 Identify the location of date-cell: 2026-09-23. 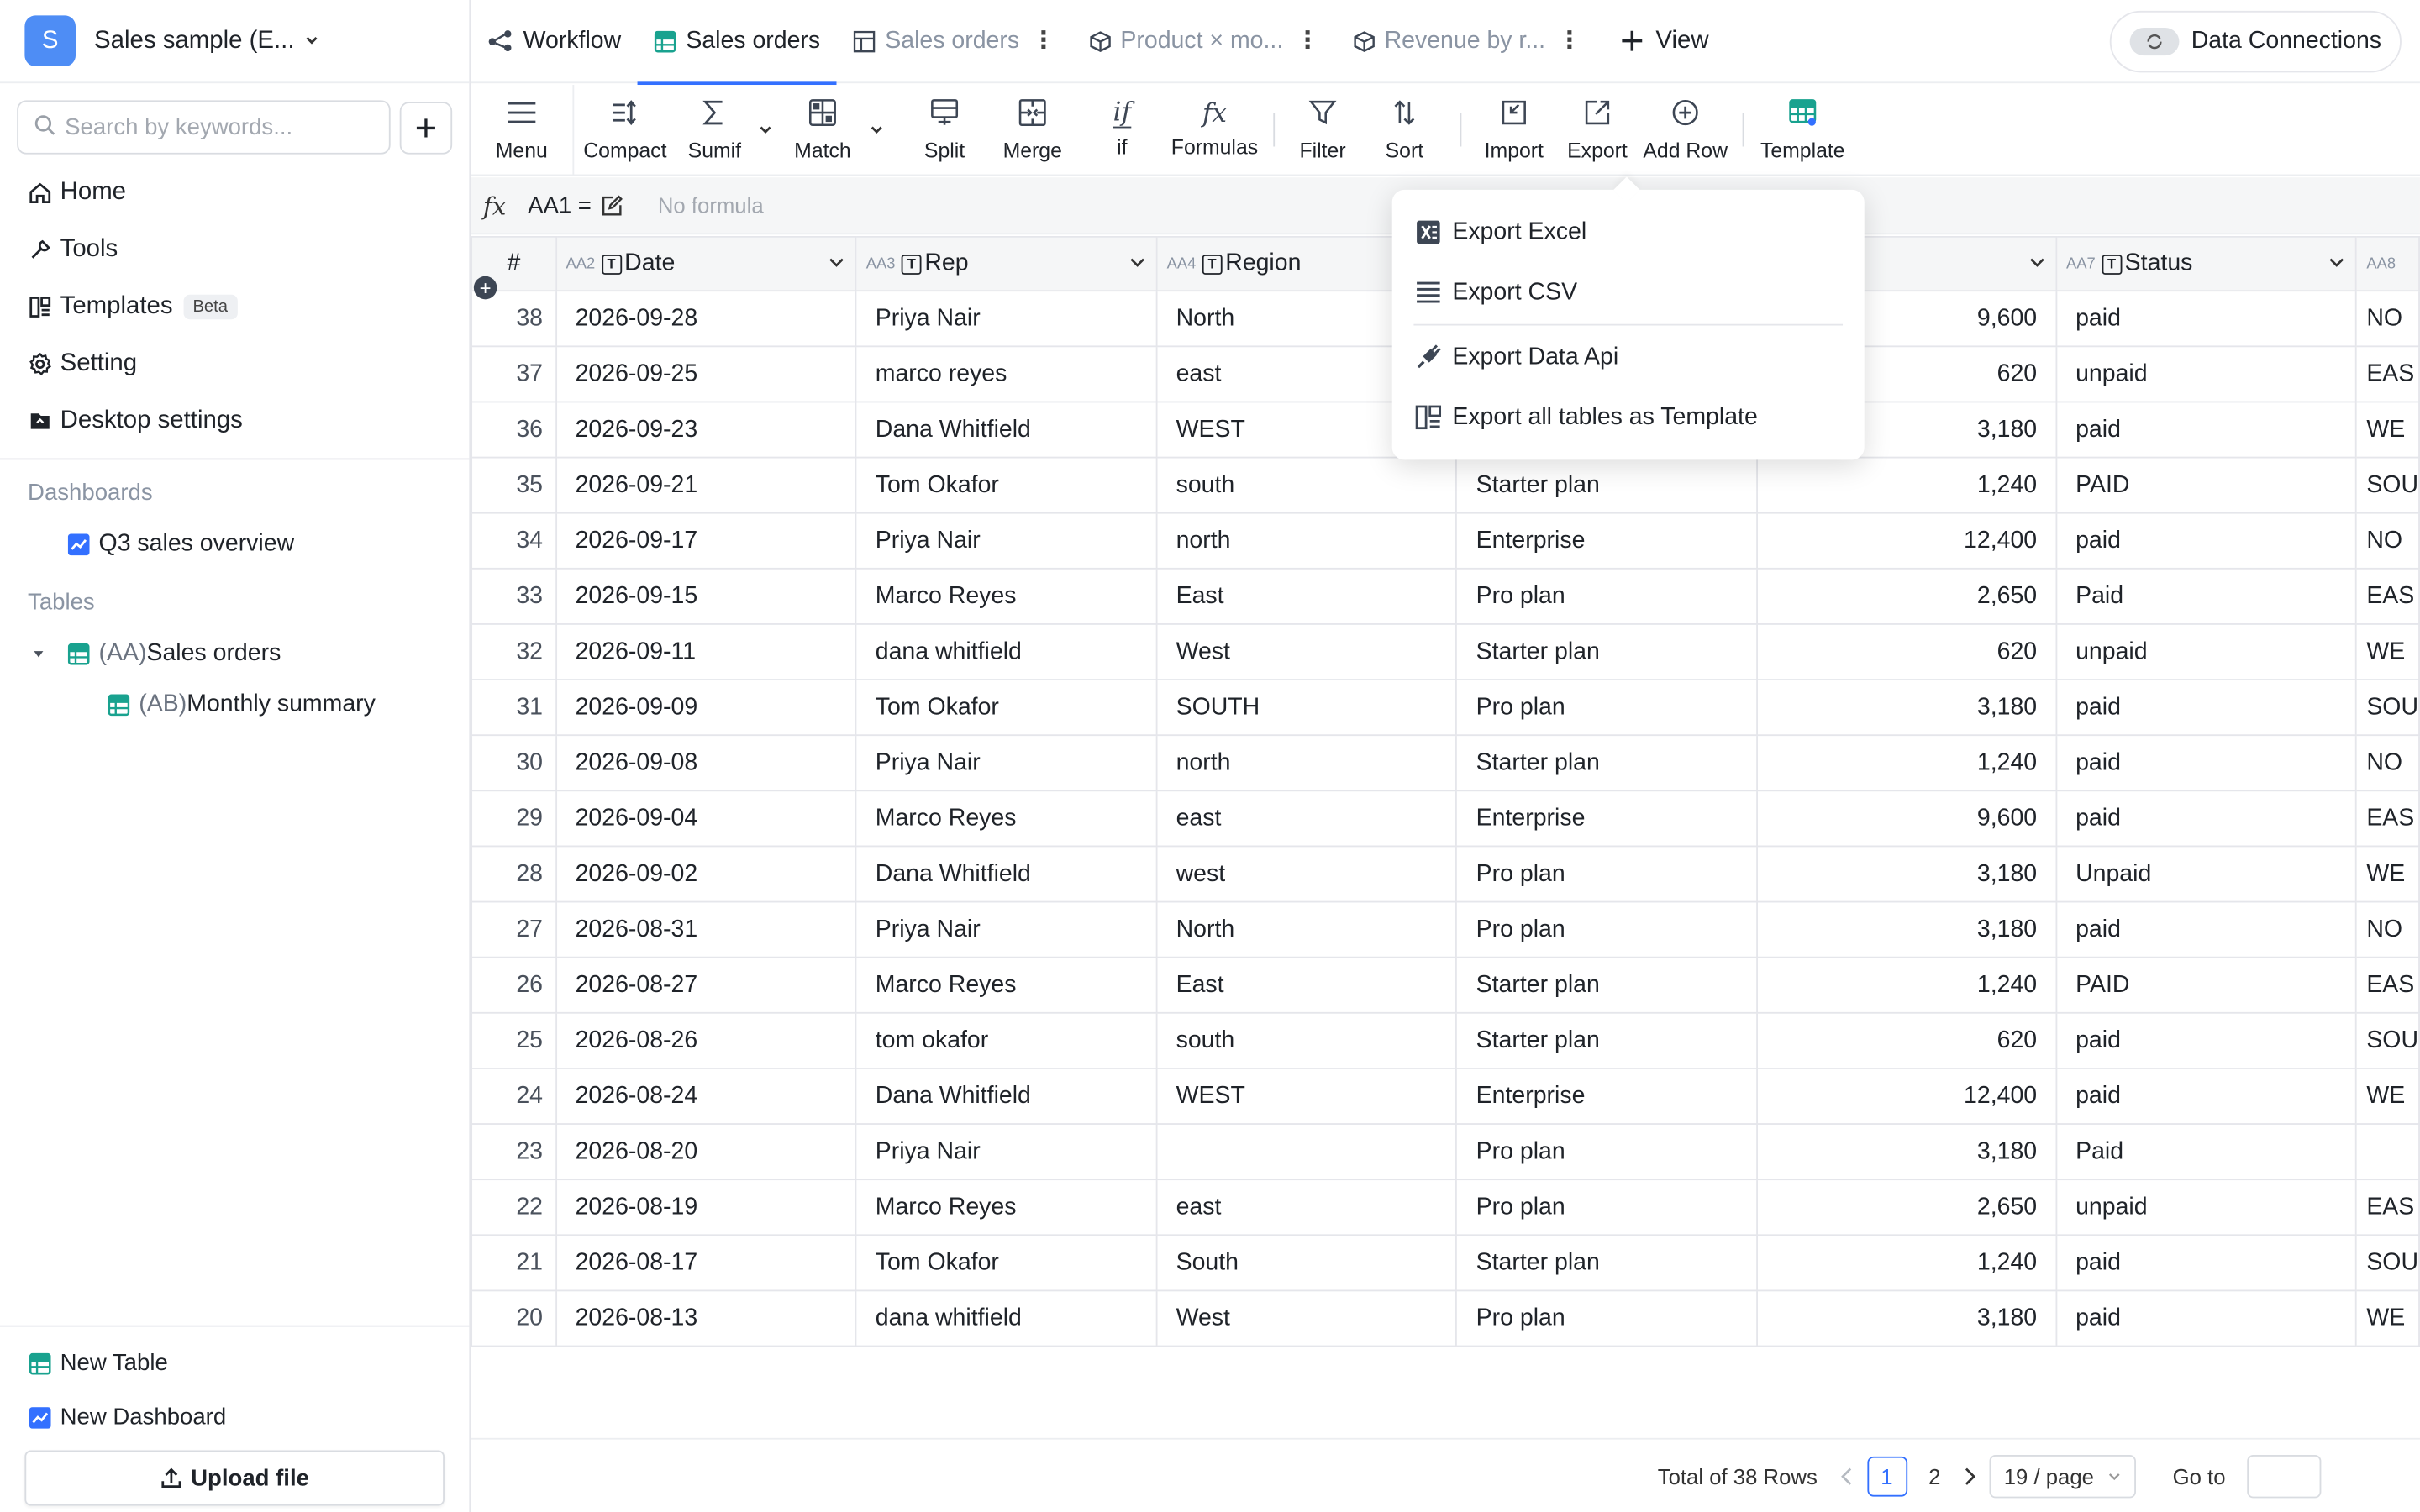
(706, 430).